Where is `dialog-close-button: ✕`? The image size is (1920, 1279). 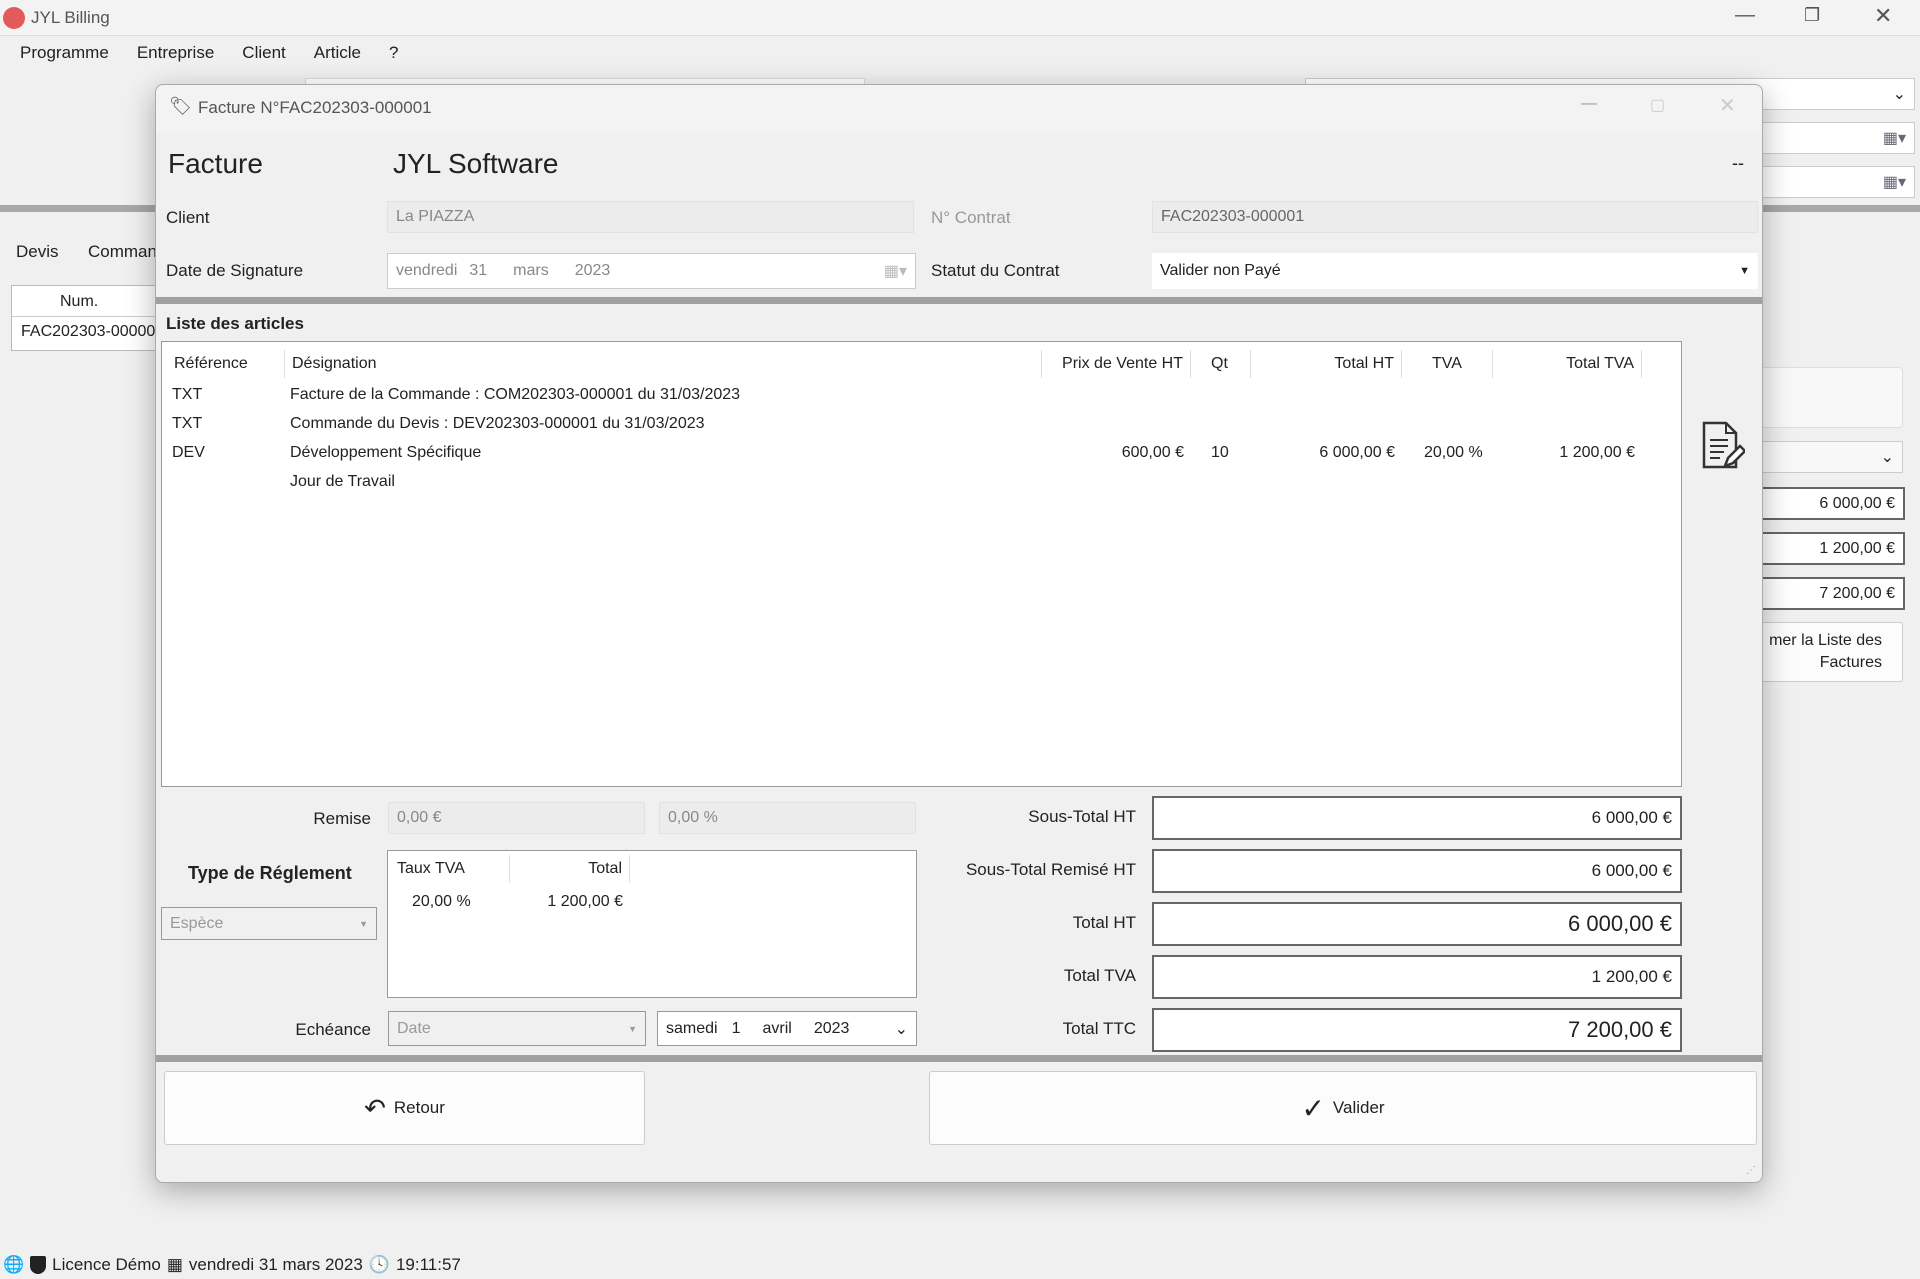 dialog-close-button: ✕ is located at coordinates (1727, 105).